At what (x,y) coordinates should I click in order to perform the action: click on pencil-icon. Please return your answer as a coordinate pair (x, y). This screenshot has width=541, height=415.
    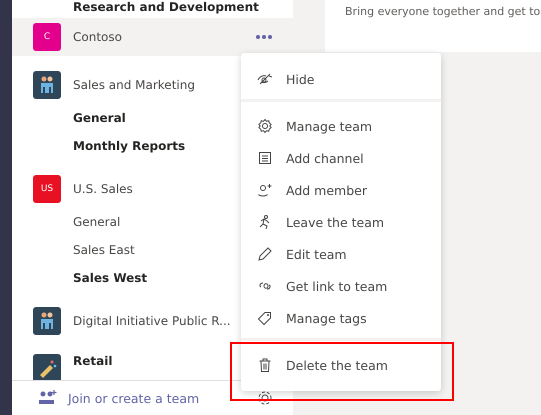
    Looking at the image, I should click on (265, 254).